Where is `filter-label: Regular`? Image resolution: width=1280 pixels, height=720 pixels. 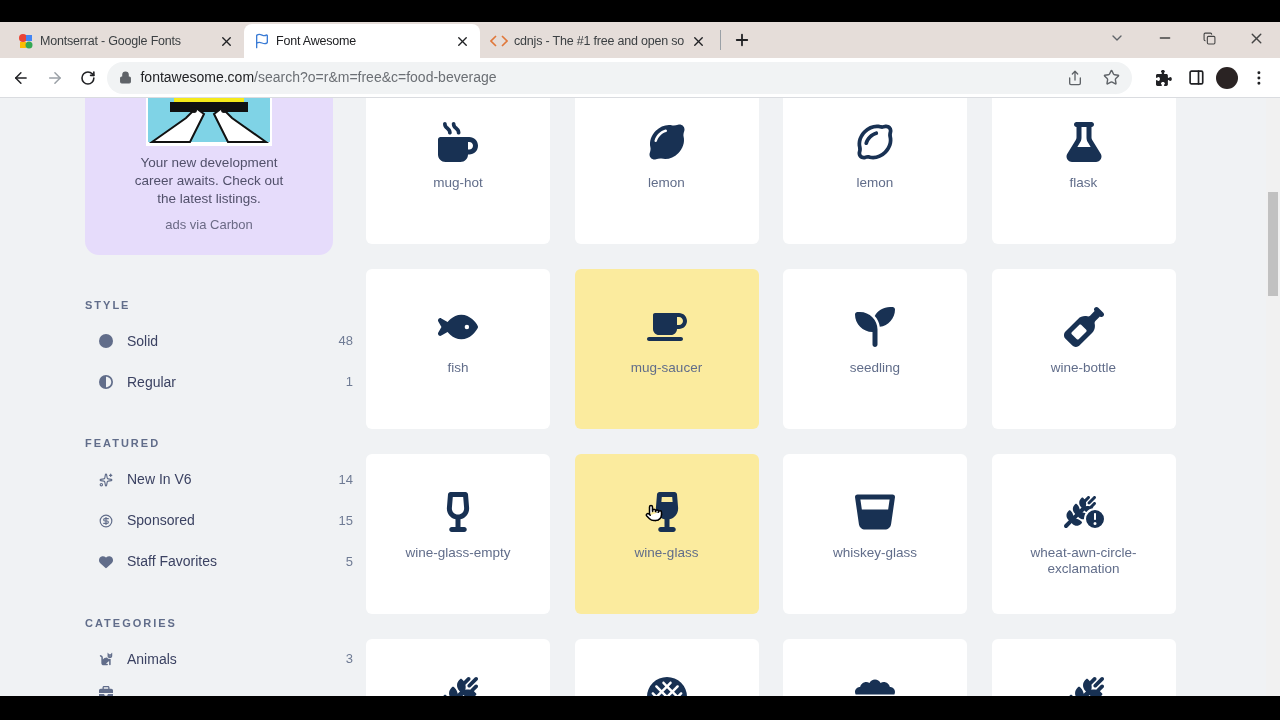 filter-label: Regular is located at coordinates (152, 382).